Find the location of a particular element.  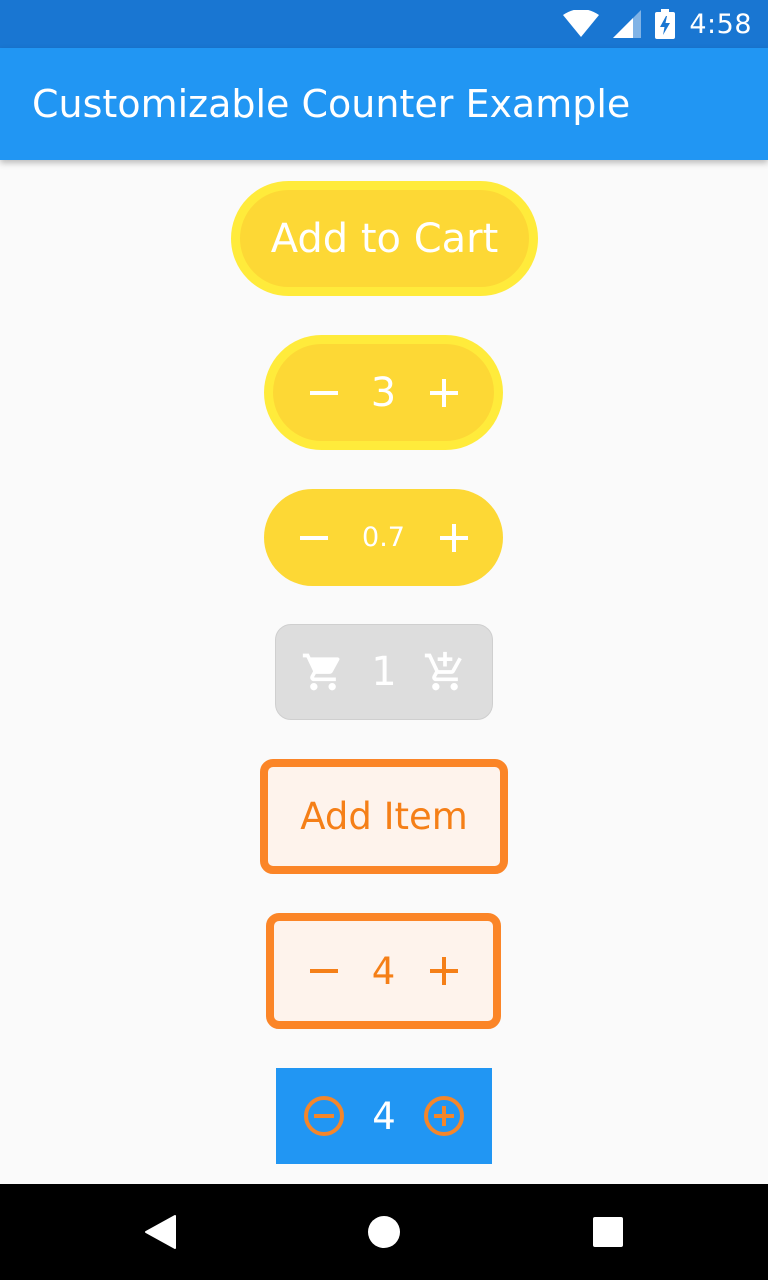

recents-icon is located at coordinates (608, 1232).